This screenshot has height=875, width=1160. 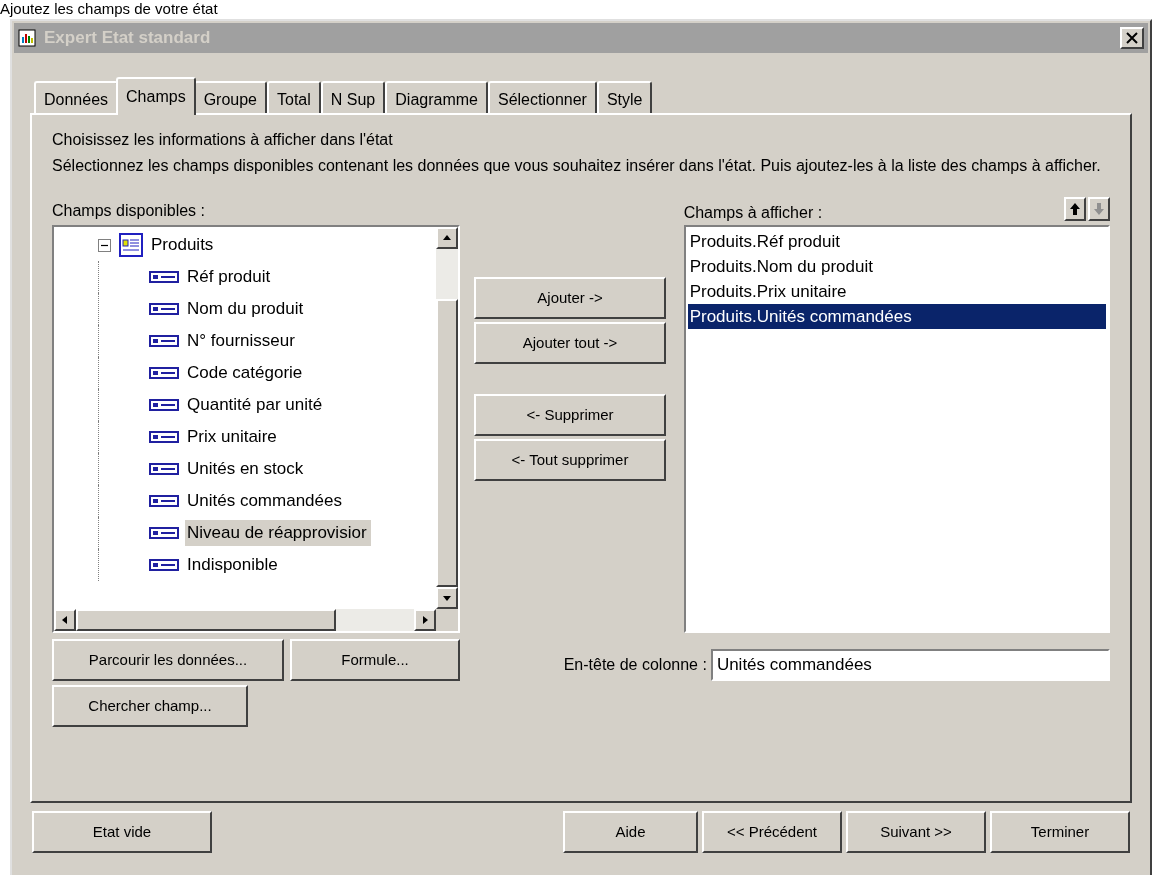 I want to click on tree-item: Unités en stock, so click(x=246, y=469).